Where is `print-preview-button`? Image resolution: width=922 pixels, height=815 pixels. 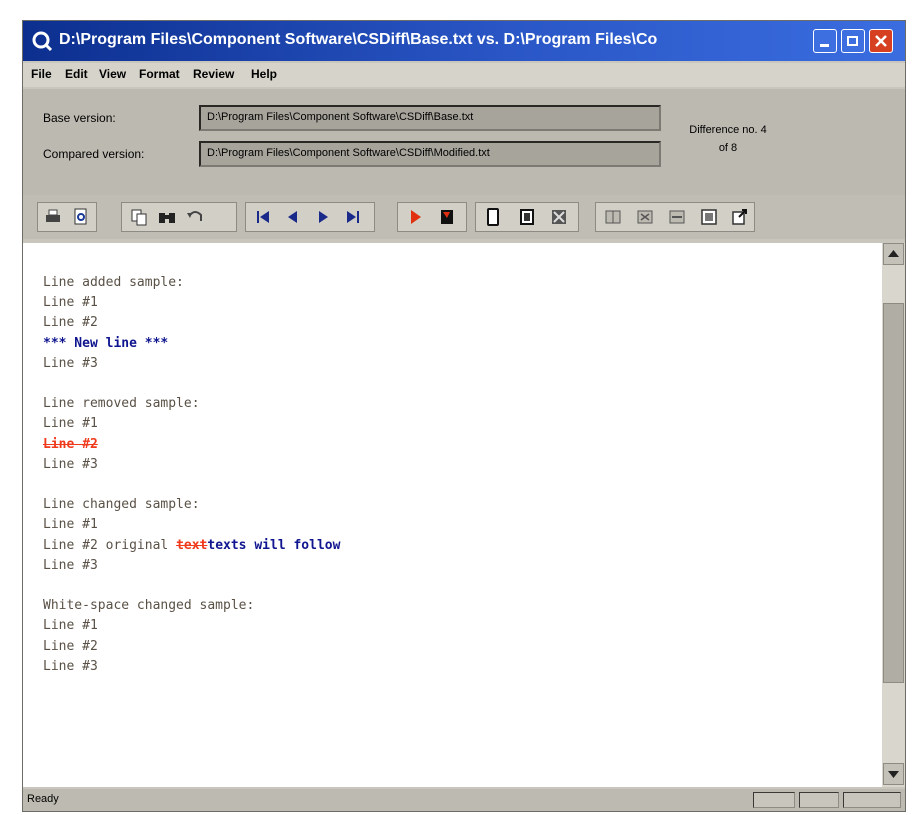
print-preview-button is located at coordinates (81, 217).